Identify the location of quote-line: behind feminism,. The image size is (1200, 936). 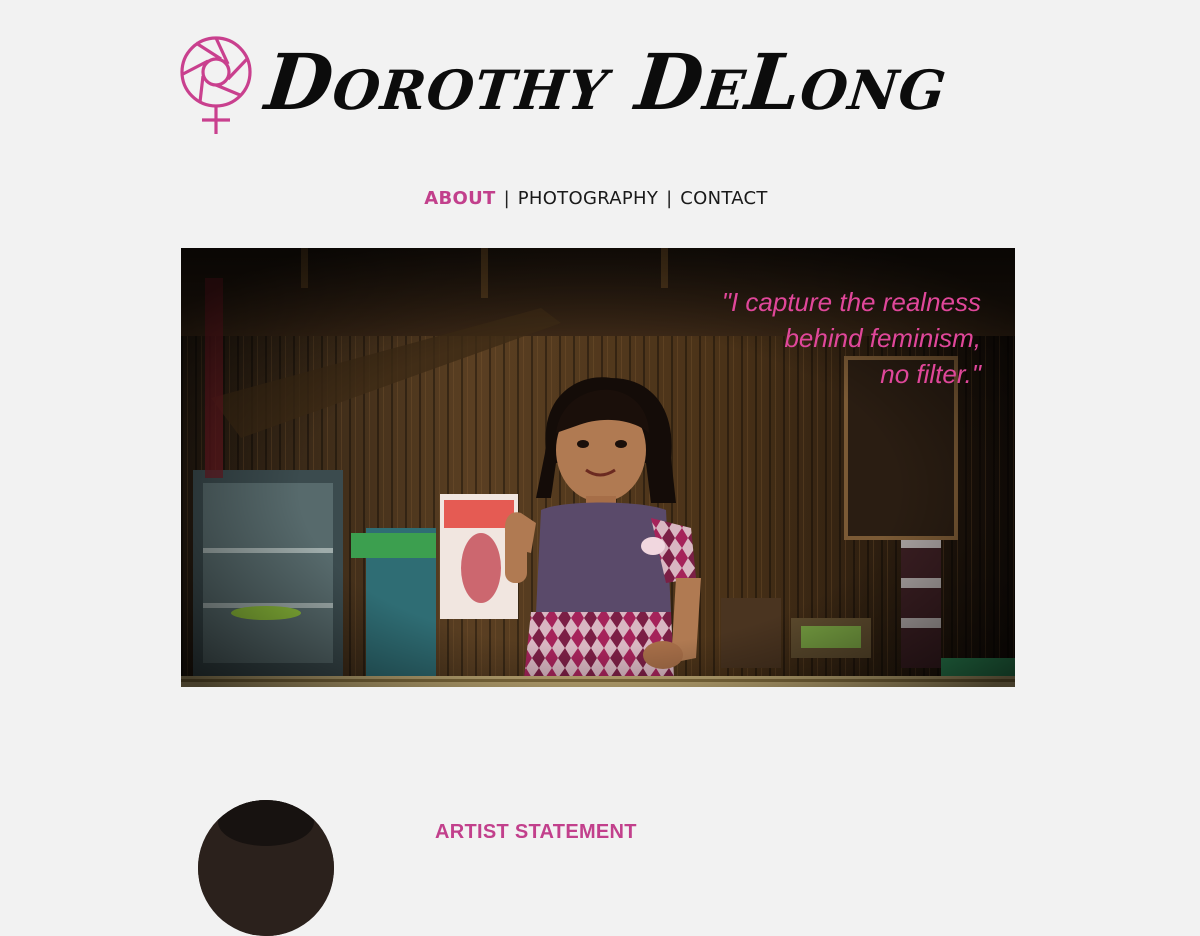
(882, 338).